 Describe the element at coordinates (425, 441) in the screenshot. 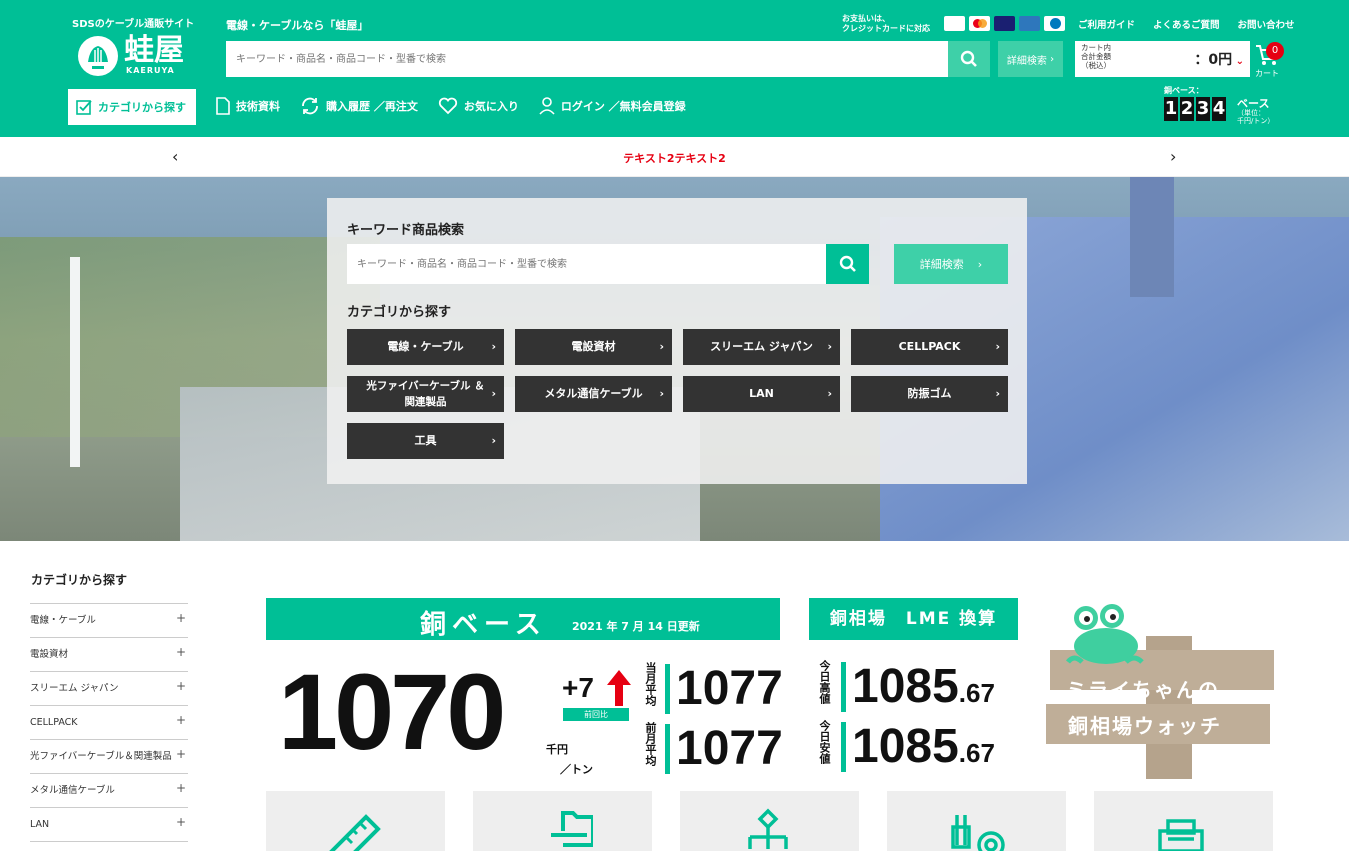

I see `category-button: 工具 ›` at that location.